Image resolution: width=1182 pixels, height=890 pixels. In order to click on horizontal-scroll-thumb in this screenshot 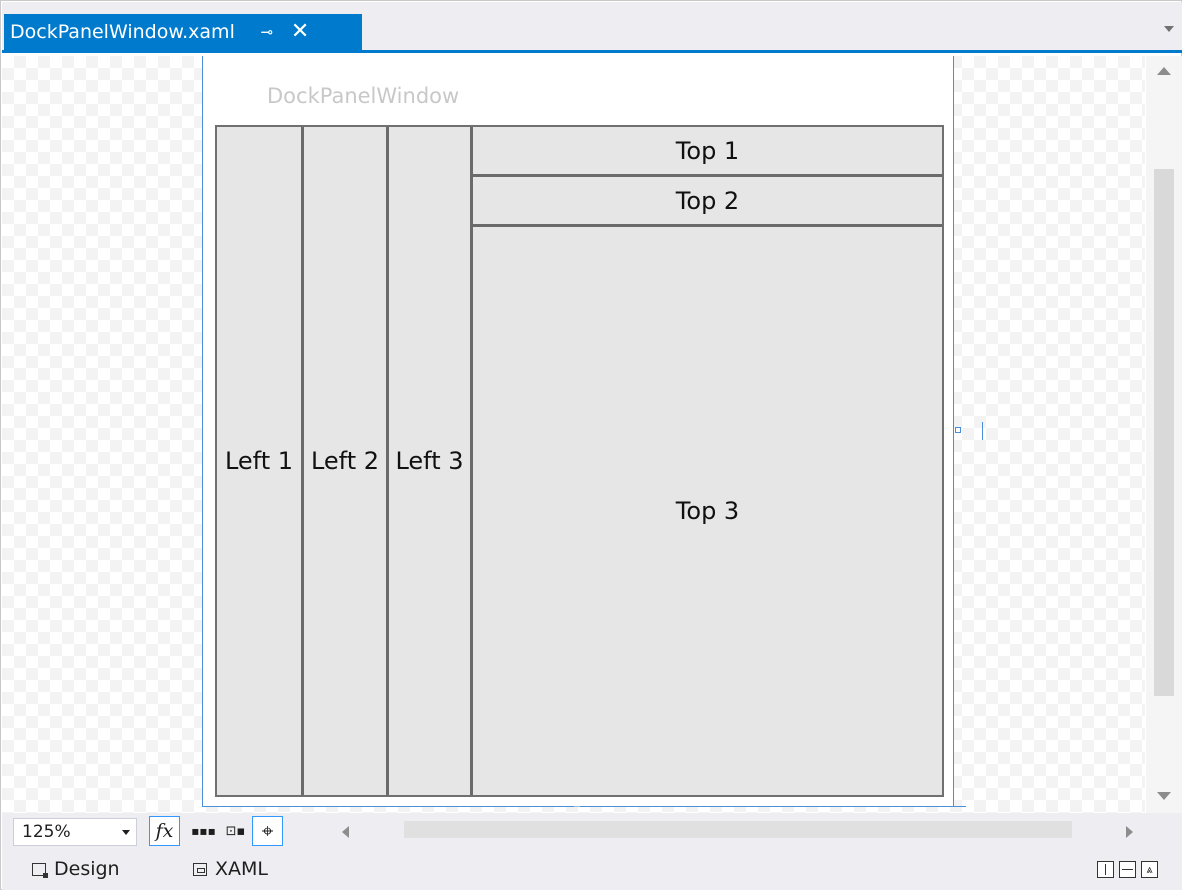, I will do `click(738, 829)`.